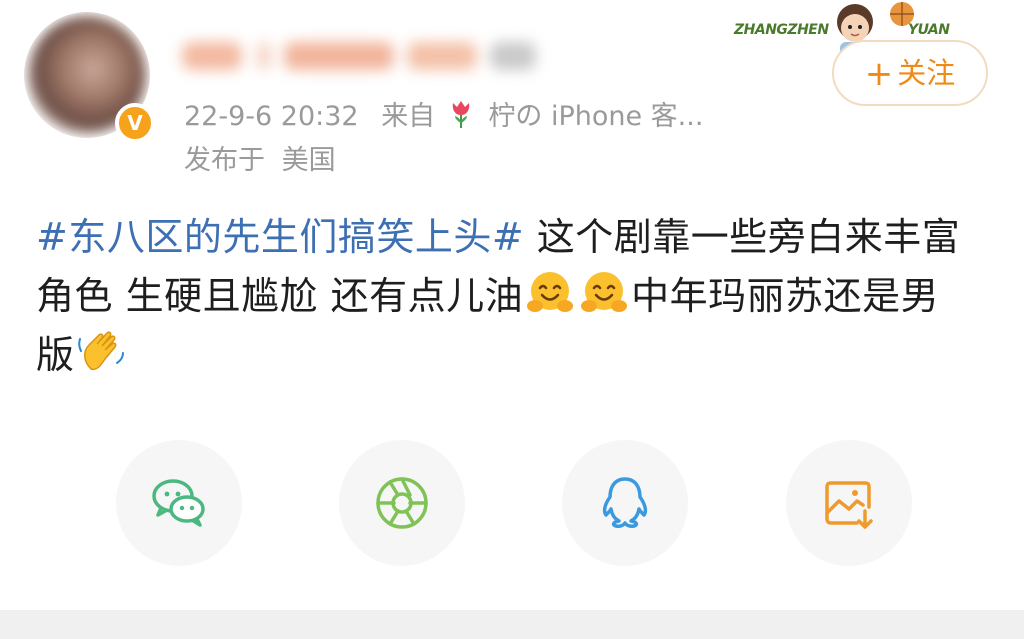 The image size is (1024, 639). I want to click on username-redacted, so click(362, 56).